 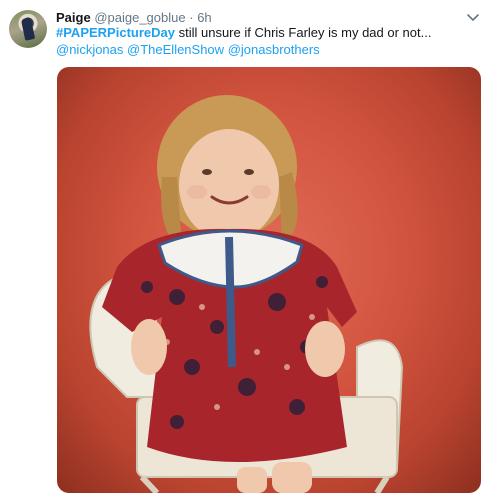 I want to click on author-name: Paige, so click(x=73, y=17).